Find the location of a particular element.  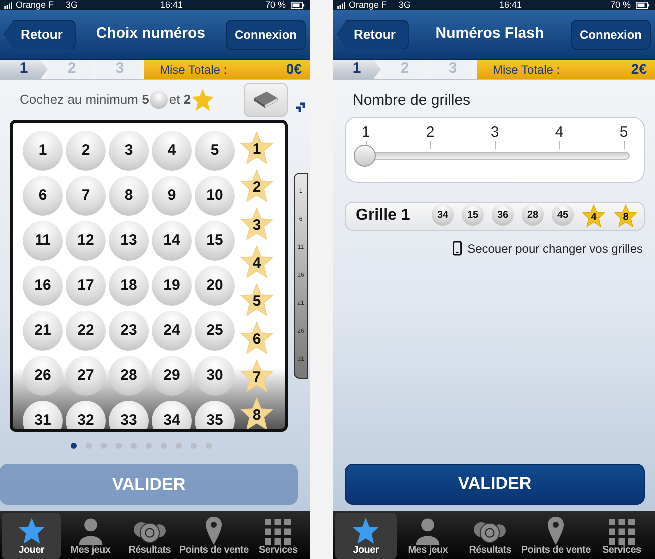

screen-title: Choix numéros is located at coordinates (151, 34).